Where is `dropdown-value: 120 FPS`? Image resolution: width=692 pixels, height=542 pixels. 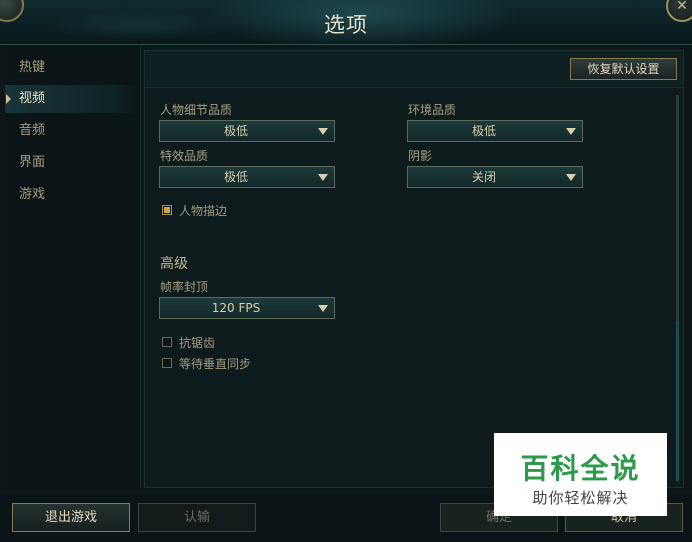 dropdown-value: 120 FPS is located at coordinates (236, 308).